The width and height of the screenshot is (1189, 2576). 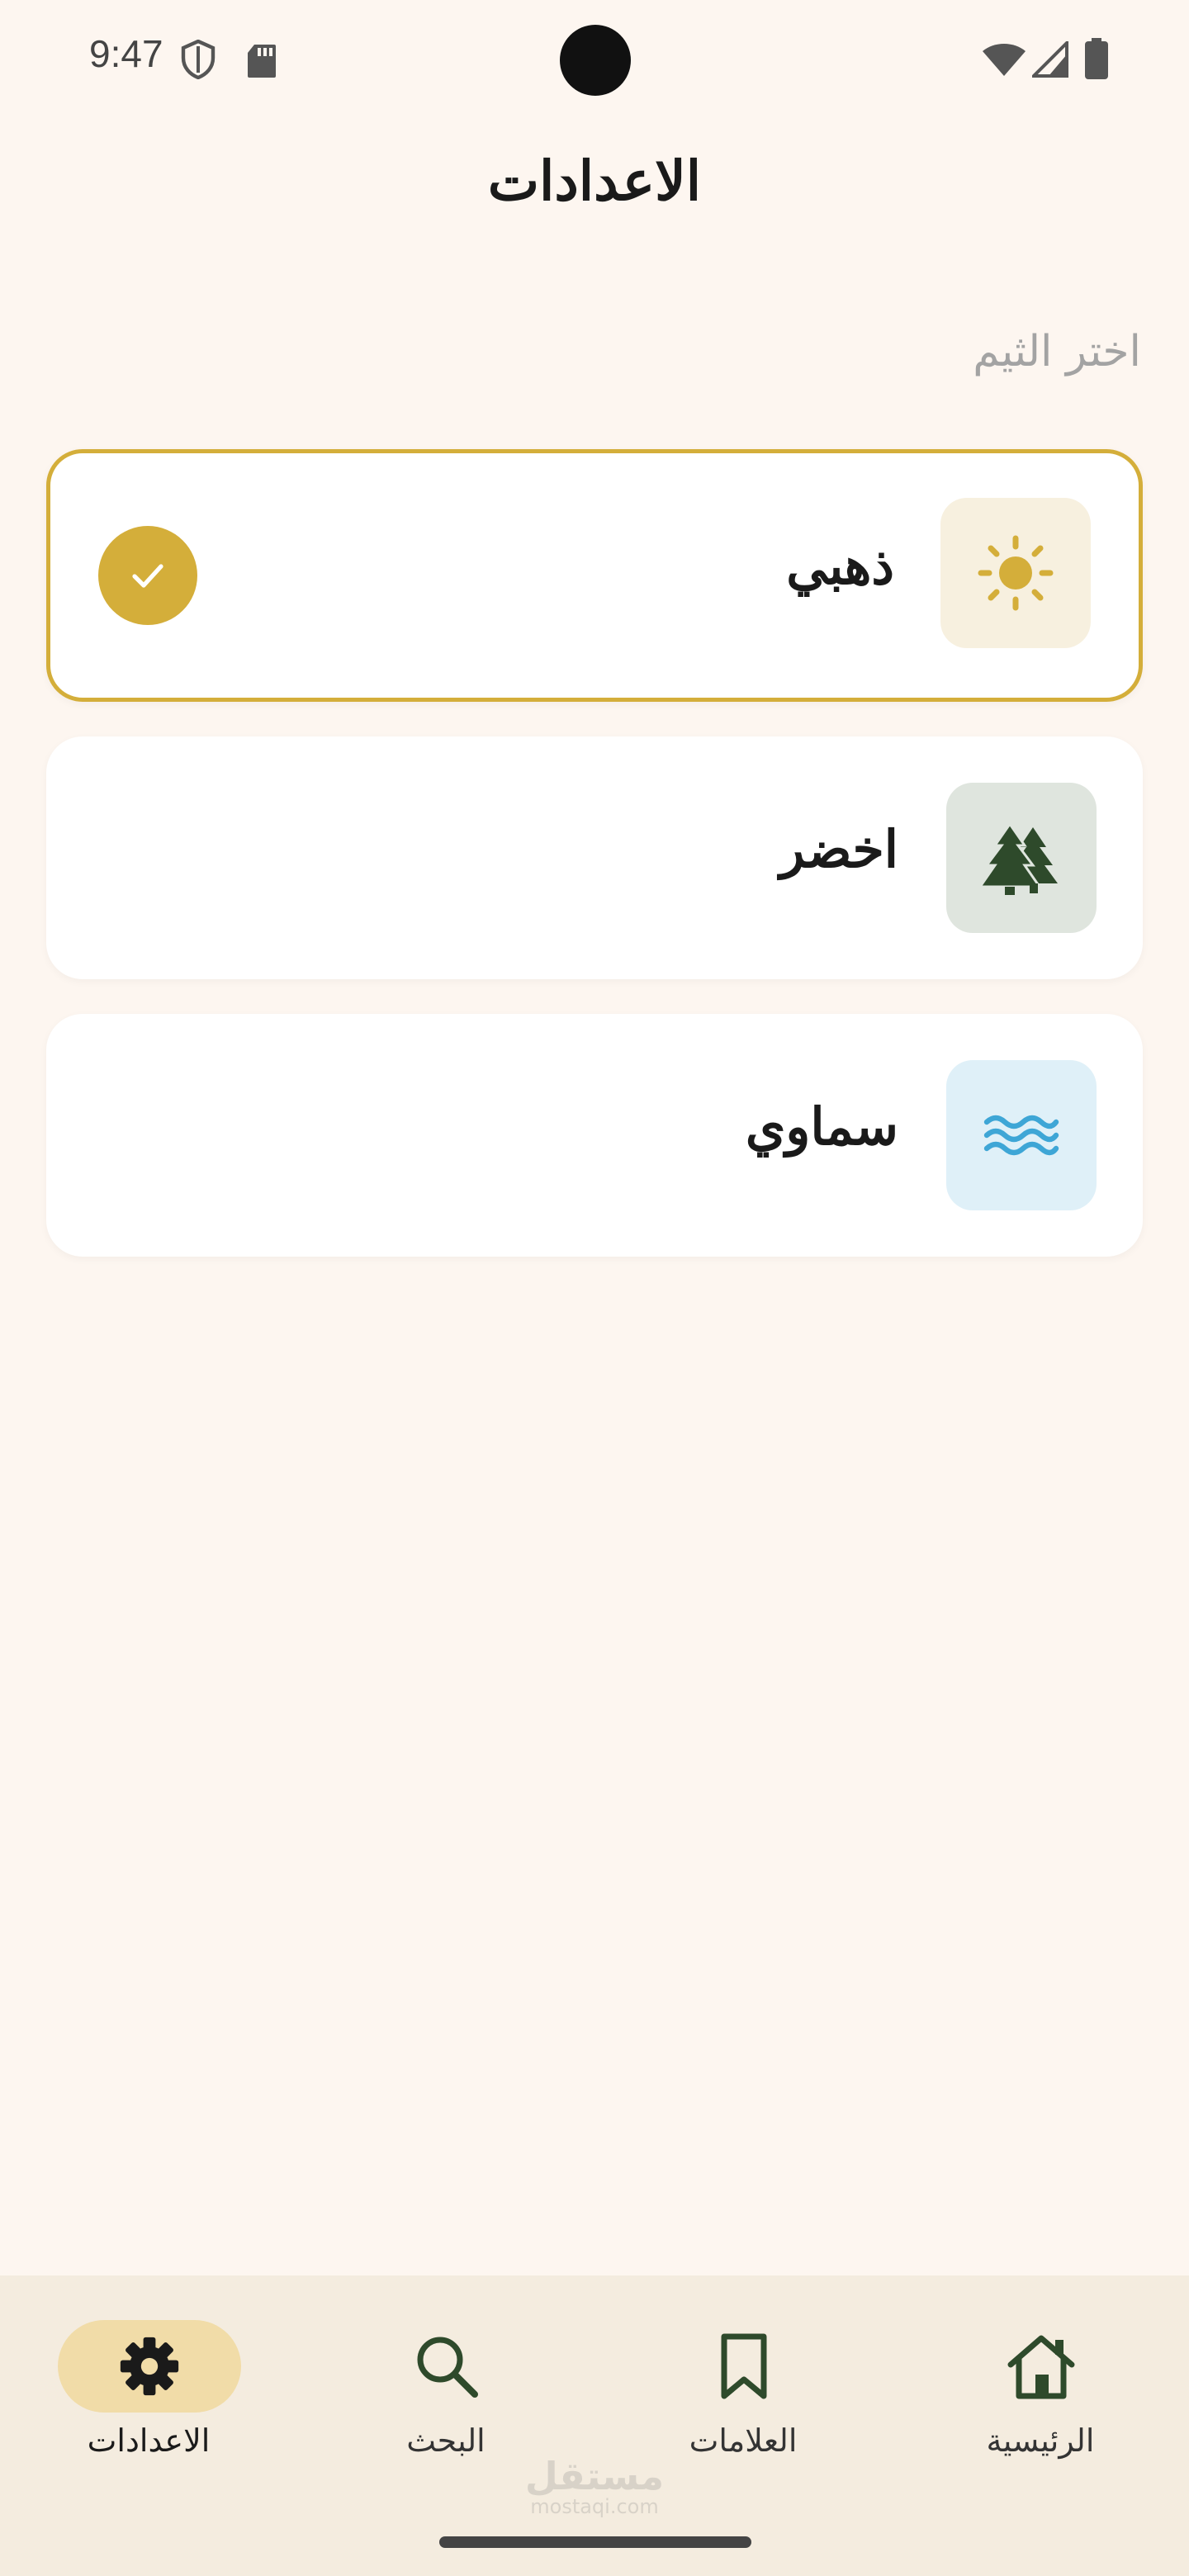 I want to click on theme-card-gold: ذهبي, so click(x=594, y=575).